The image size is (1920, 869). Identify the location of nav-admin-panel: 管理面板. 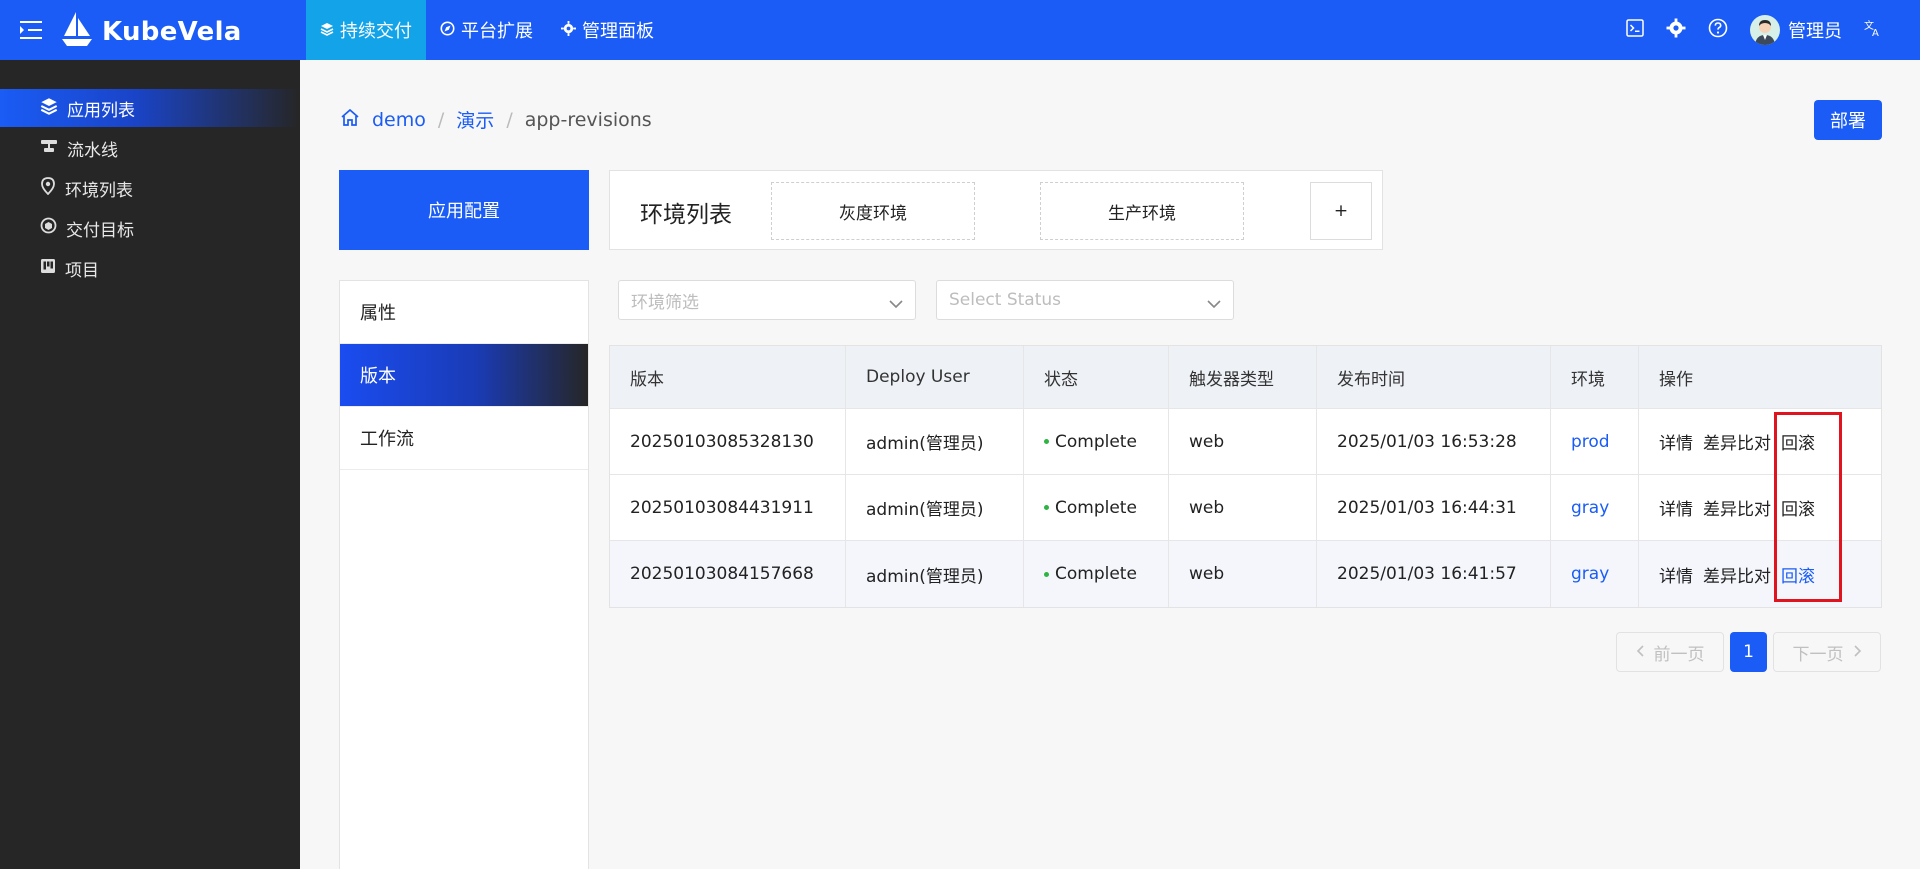
(607, 30).